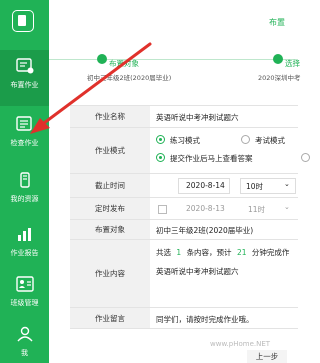 The height and width of the screenshot is (363, 320). I want to click on check-homework-icon, so click(24, 123).